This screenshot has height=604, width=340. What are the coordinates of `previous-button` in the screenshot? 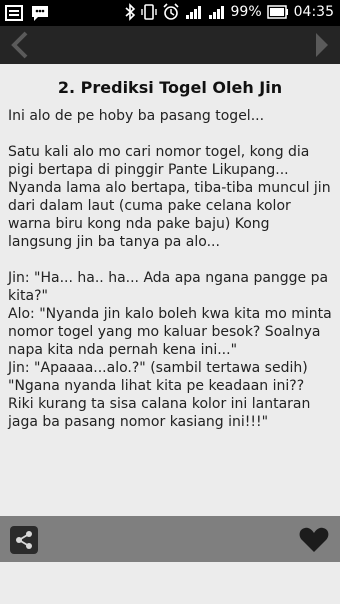 It's located at (21, 45).